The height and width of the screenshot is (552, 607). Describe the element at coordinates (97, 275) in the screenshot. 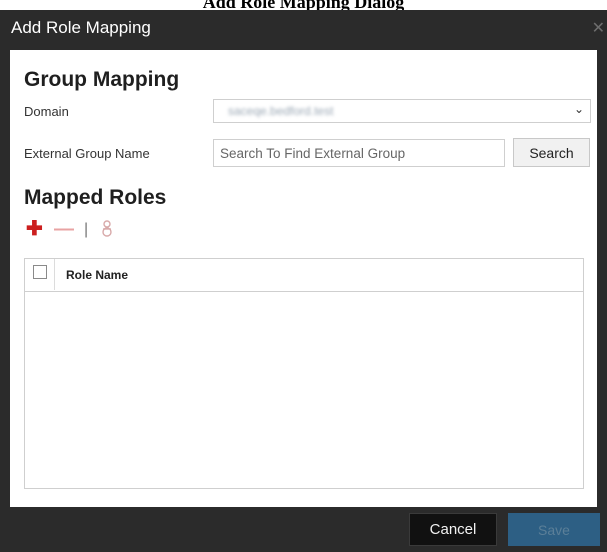

I see `column-header-role-name: Role Name` at that location.